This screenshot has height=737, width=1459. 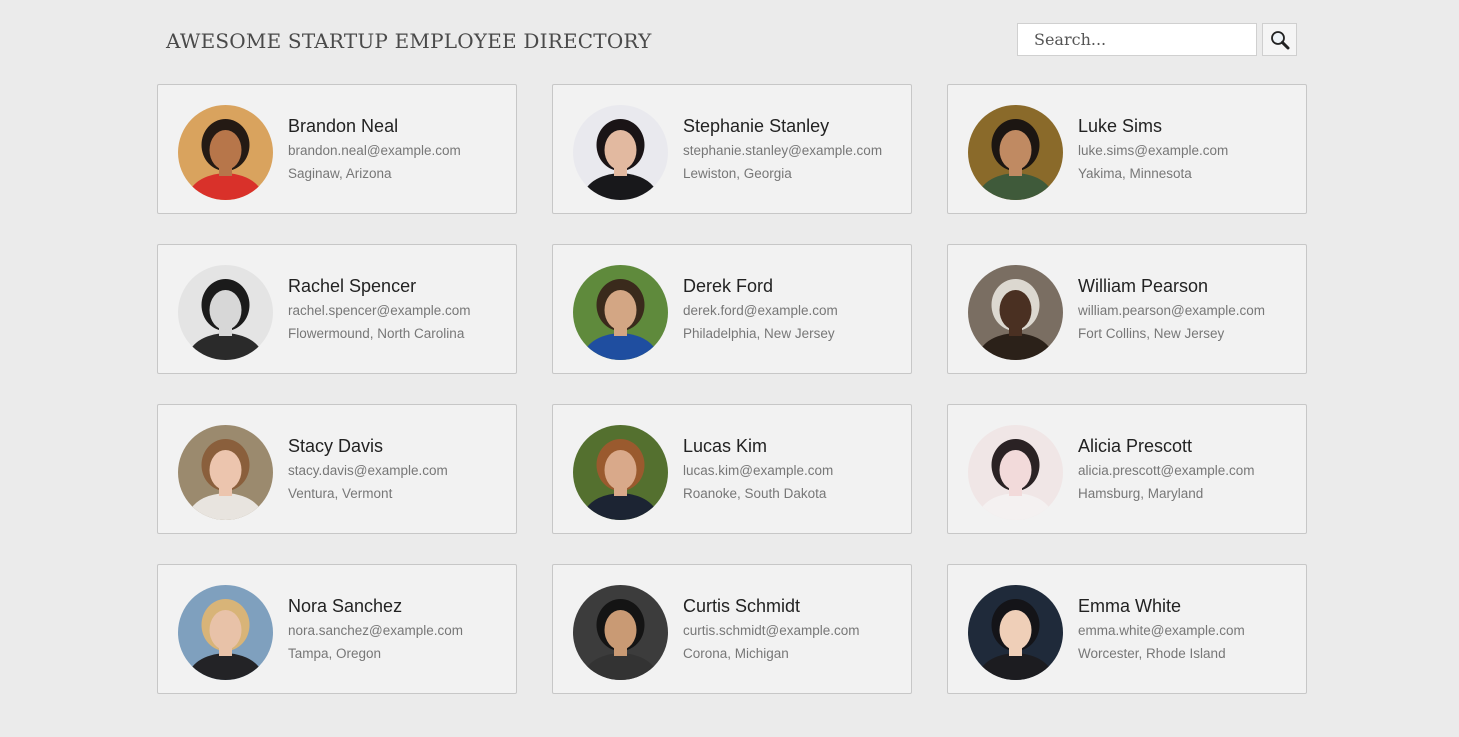 I want to click on employee-location: Fort Collins, New Jersey, so click(x=1151, y=333).